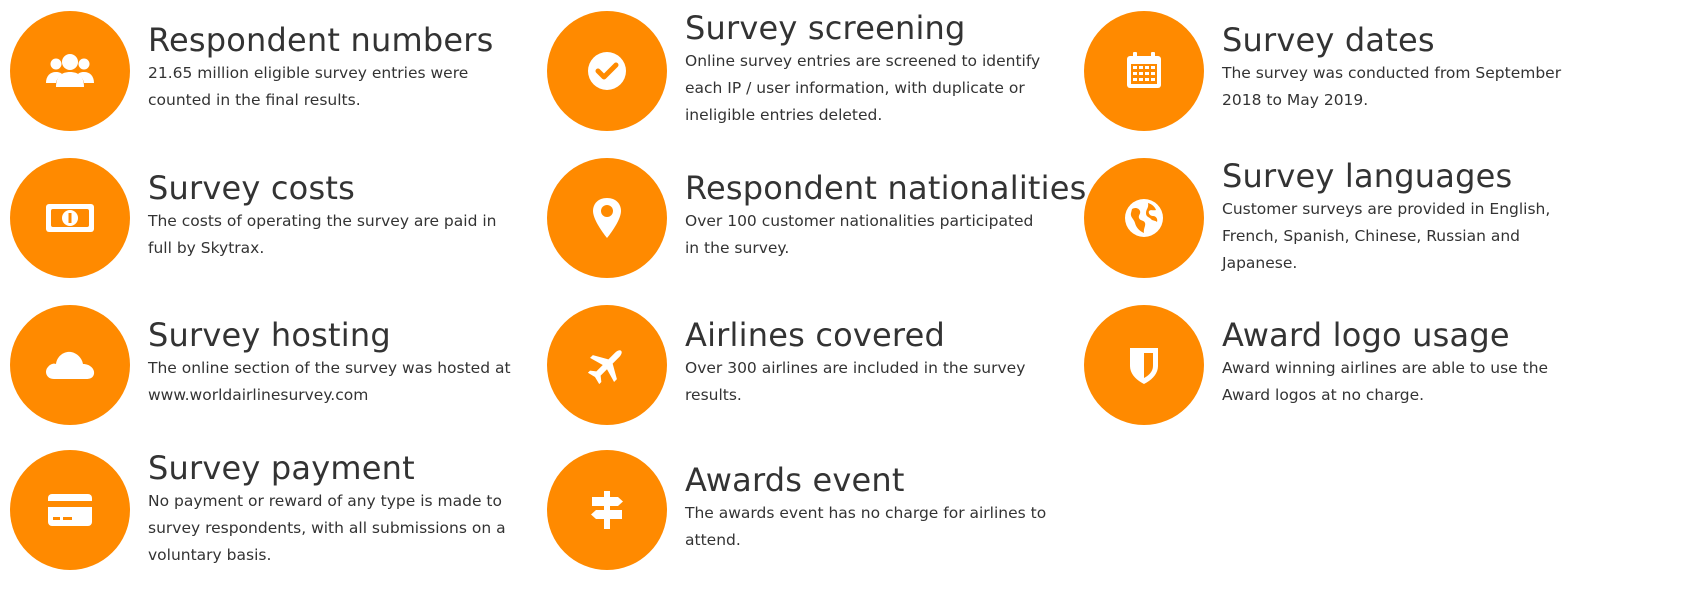 Image resolution: width=1705 pixels, height=605 pixels. What do you see at coordinates (886, 188) in the screenshot?
I see `feature-title: Respondent nationalities` at bounding box center [886, 188].